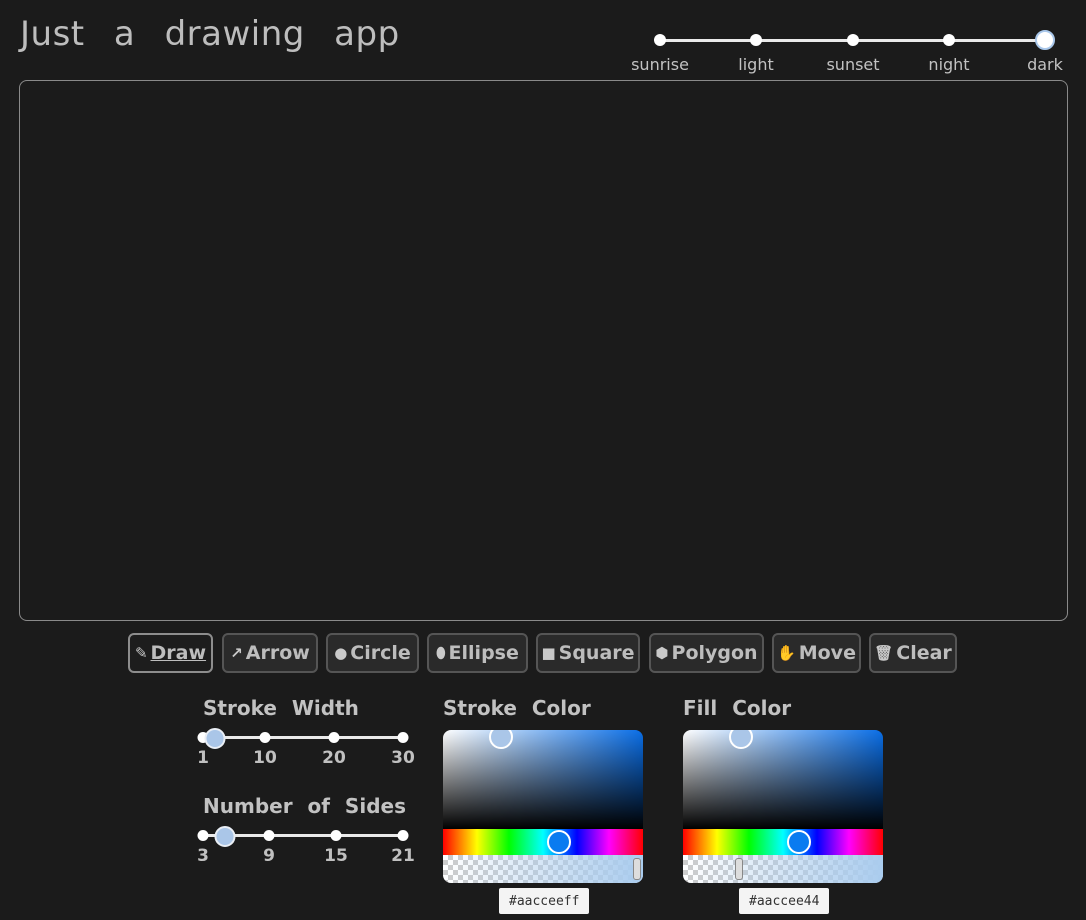 The width and height of the screenshot is (1086, 920). I want to click on theme-stop-dark, so click(1045, 40).